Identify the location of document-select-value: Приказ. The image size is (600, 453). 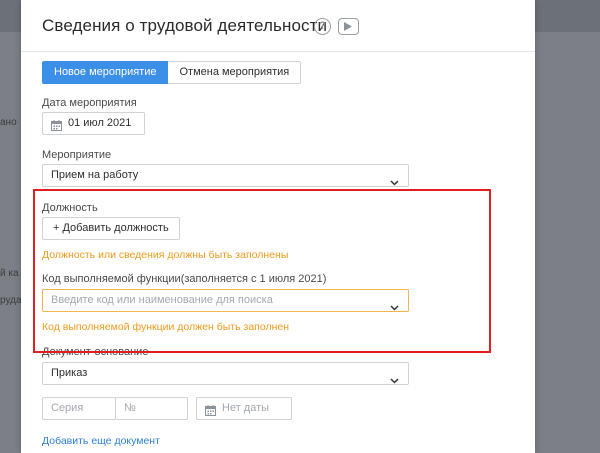
(69, 373).